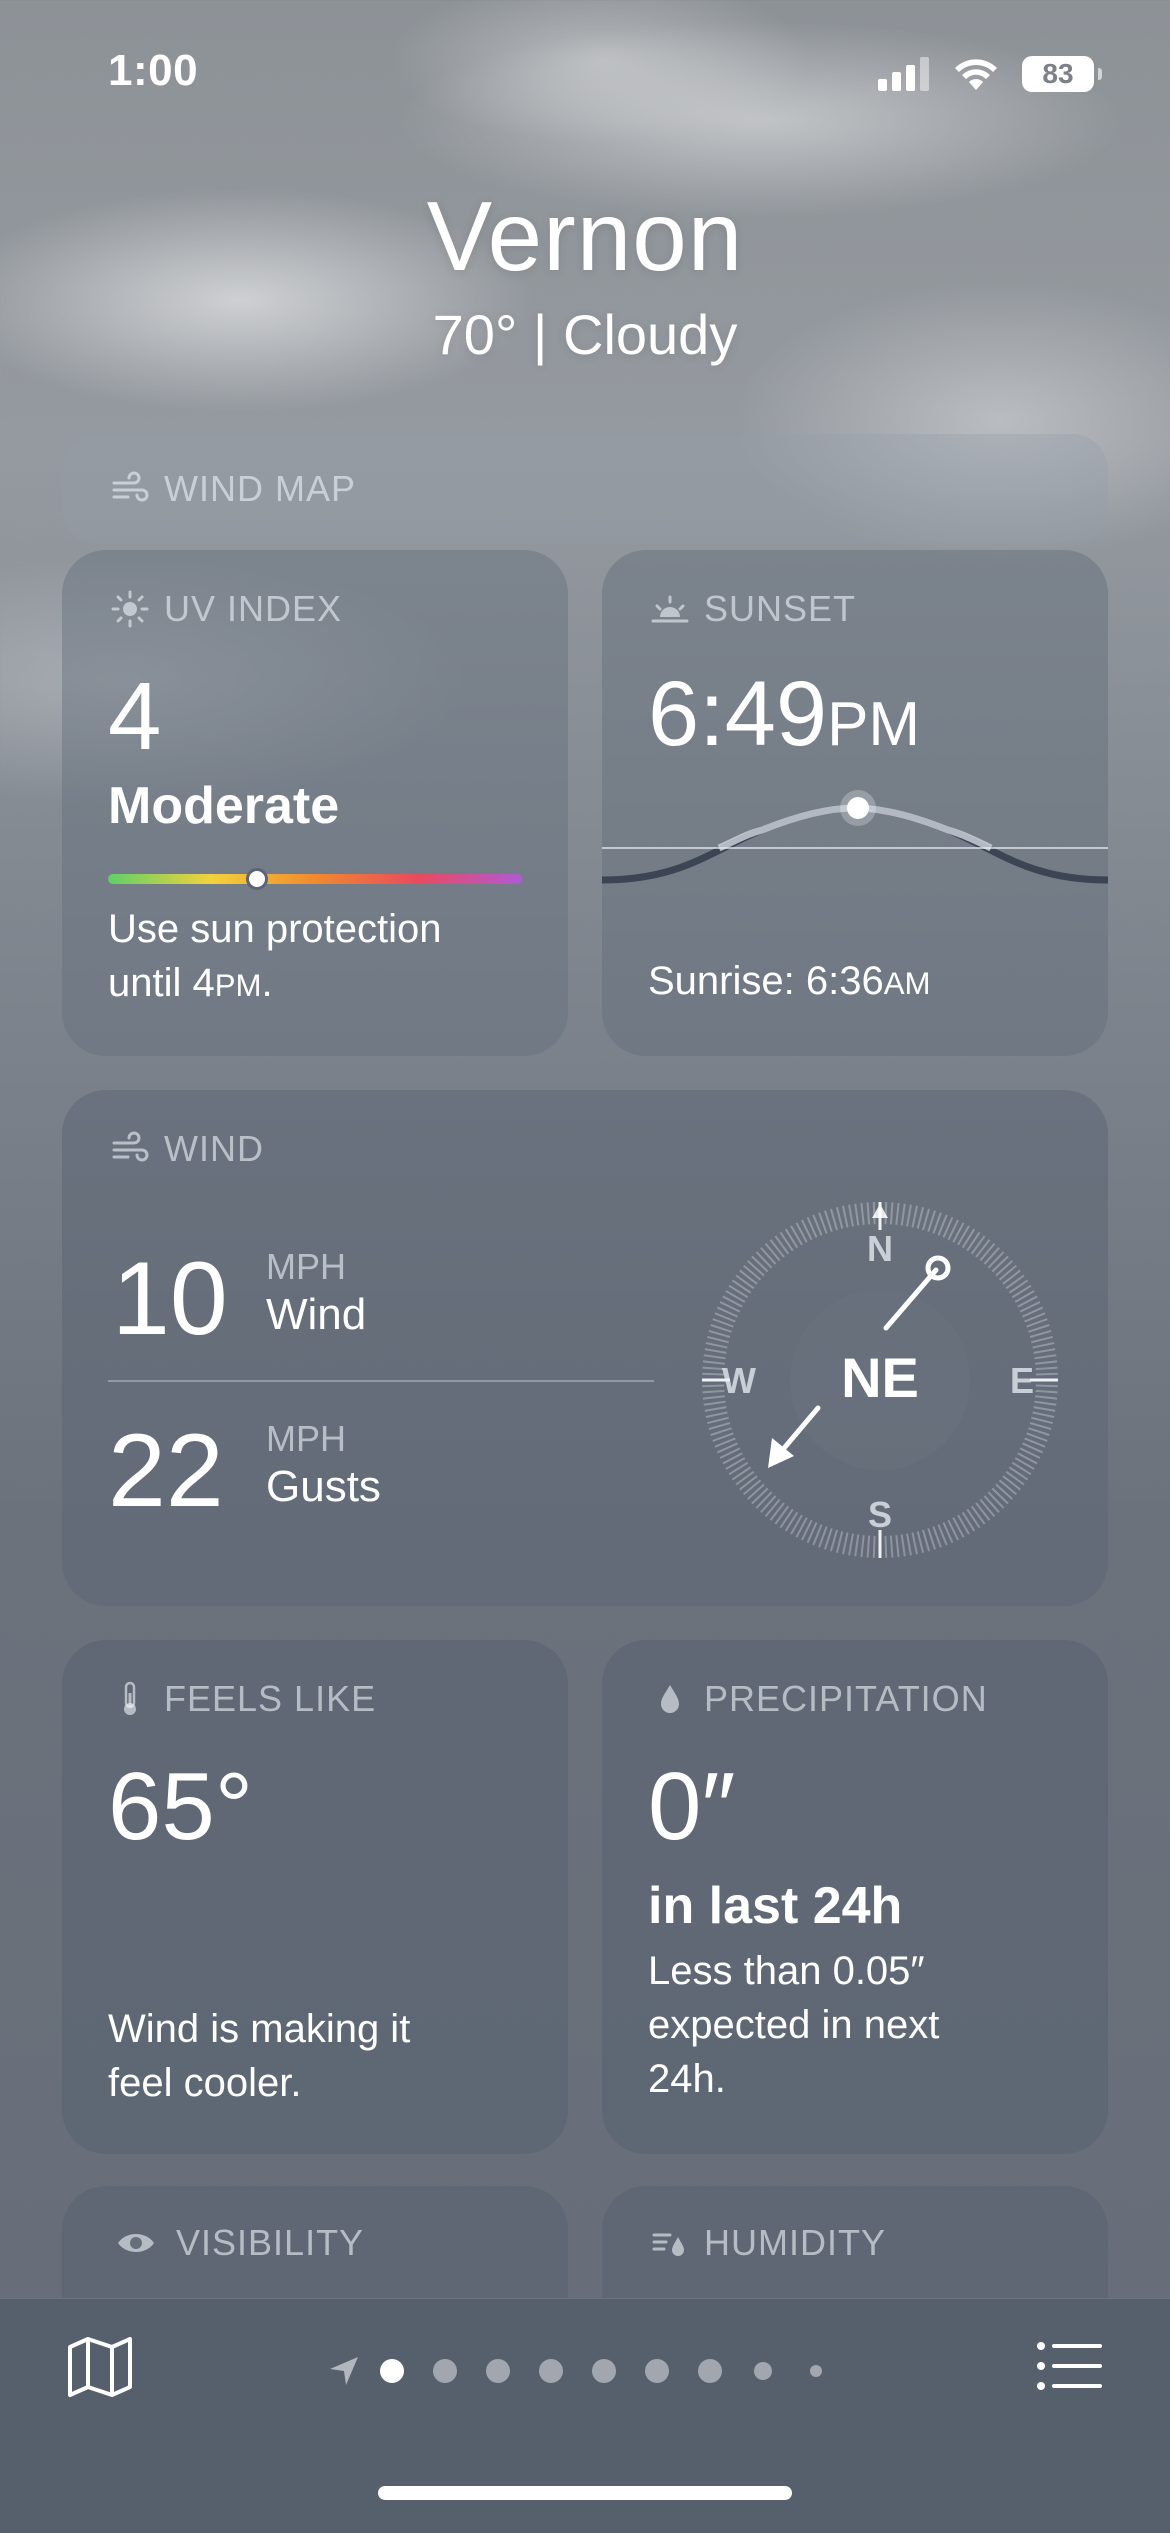 The height and width of the screenshot is (2533, 1170). Describe the element at coordinates (181, 1806) in the screenshot. I see `feels-like-value: 65°` at that location.